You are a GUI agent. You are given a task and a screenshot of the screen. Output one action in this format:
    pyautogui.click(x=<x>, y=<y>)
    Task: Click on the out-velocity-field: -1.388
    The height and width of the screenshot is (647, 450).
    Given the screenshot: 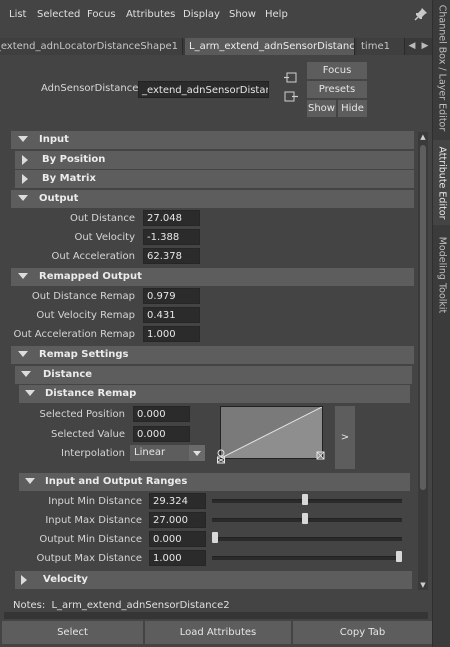 What is the action you would take?
    pyautogui.click(x=171, y=237)
    